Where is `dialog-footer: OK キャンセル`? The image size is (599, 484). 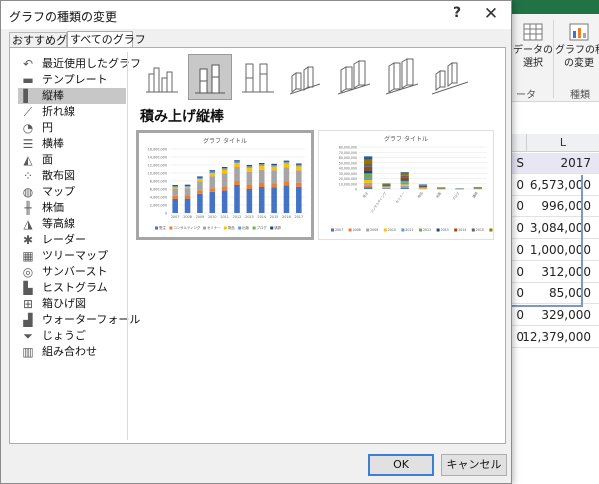 dialog-footer: OK キャンセル is located at coordinates (256, 464).